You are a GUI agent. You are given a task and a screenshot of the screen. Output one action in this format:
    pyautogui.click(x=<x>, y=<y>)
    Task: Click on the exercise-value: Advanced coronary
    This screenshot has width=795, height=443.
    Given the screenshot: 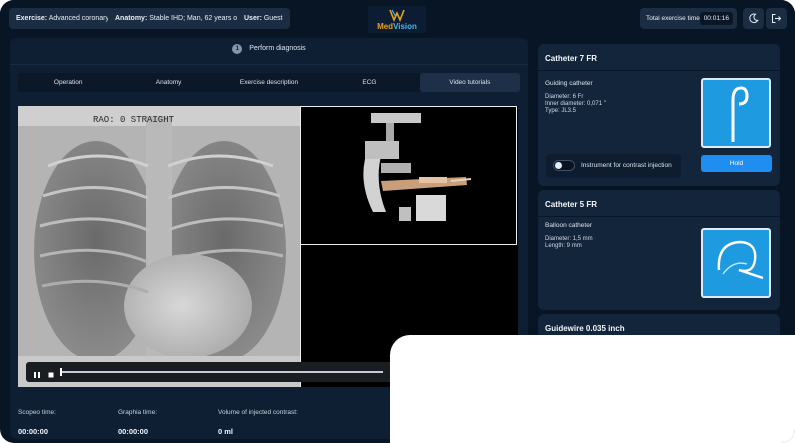 What is the action you would take?
    pyautogui.click(x=79, y=18)
    